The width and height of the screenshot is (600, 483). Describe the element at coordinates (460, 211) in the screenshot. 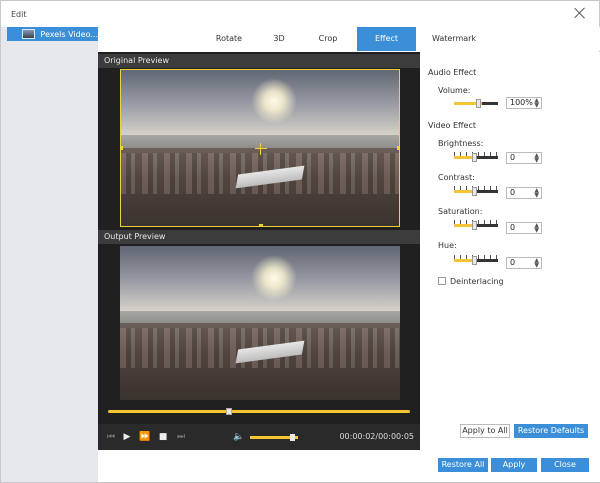

I see `saturation-label: Saturation:` at that location.